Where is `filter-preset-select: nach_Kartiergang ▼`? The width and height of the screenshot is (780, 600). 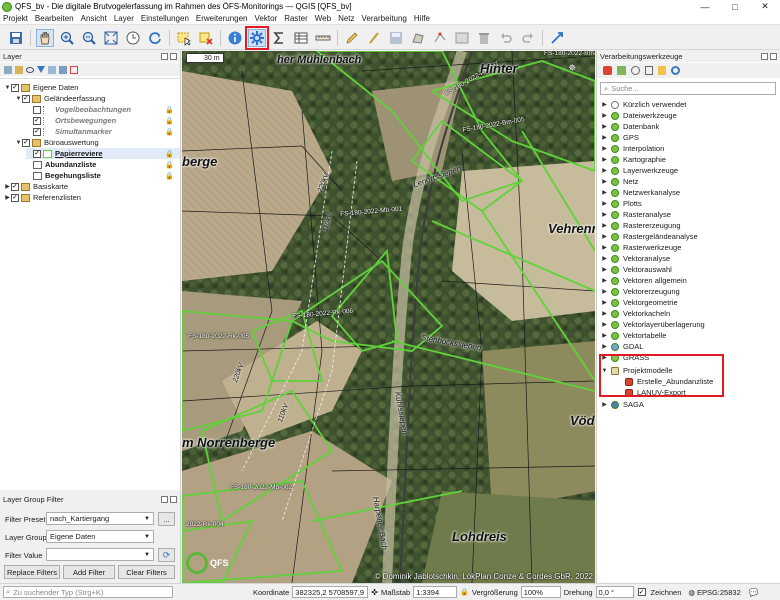
filter-preset-select: nach_Kartiergang ▼ is located at coordinates (100, 518).